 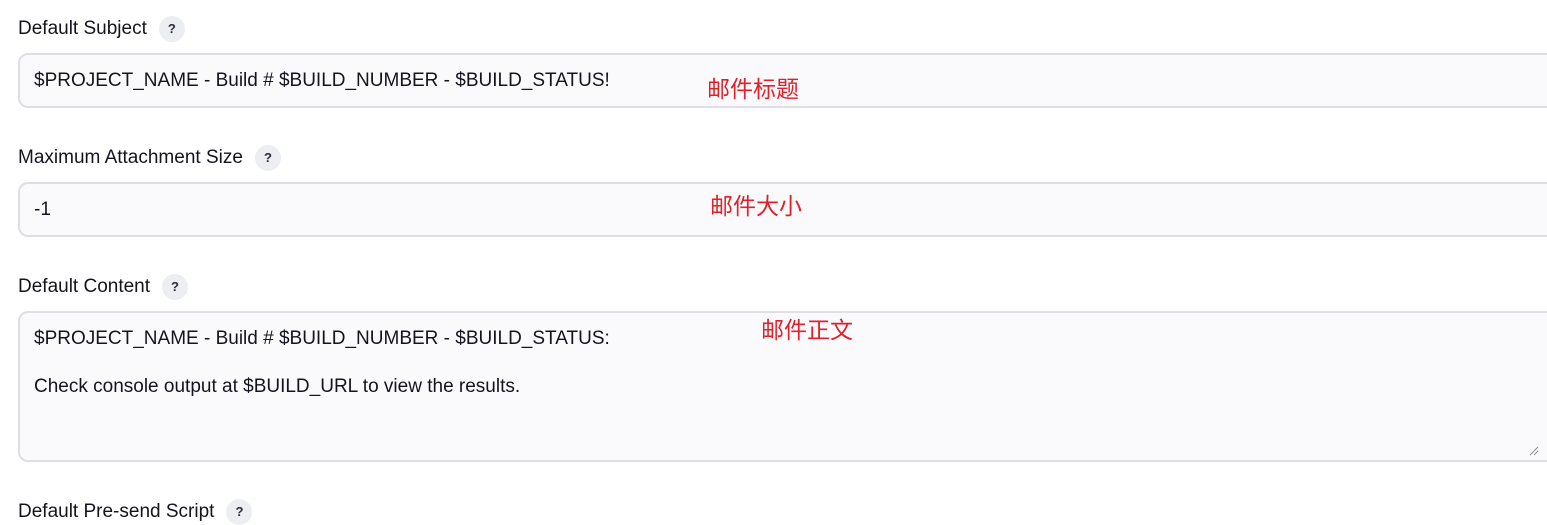 I want to click on default-content-help-icon: ?, so click(x=175, y=287).